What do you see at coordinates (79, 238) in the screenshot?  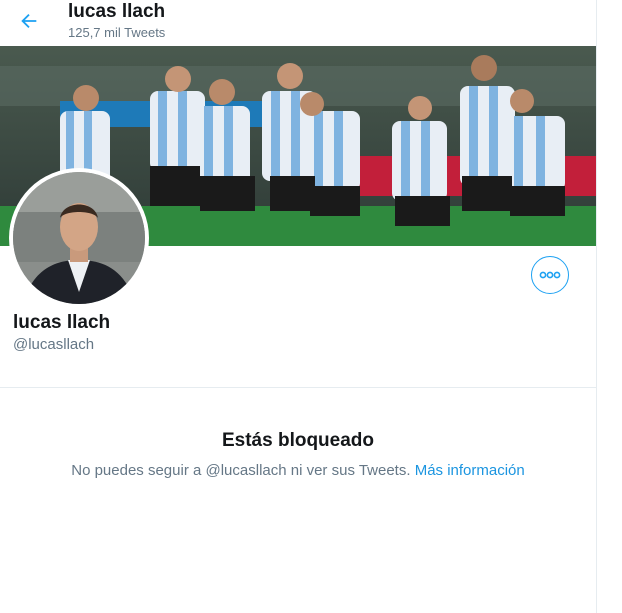 I see `avatar` at bounding box center [79, 238].